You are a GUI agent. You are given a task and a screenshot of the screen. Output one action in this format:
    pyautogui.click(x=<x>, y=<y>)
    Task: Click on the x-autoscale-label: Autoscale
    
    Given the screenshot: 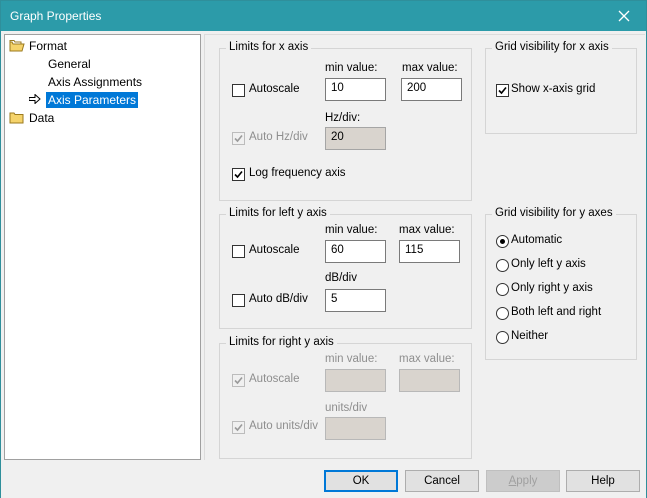 What is the action you would take?
    pyautogui.click(x=274, y=89)
    